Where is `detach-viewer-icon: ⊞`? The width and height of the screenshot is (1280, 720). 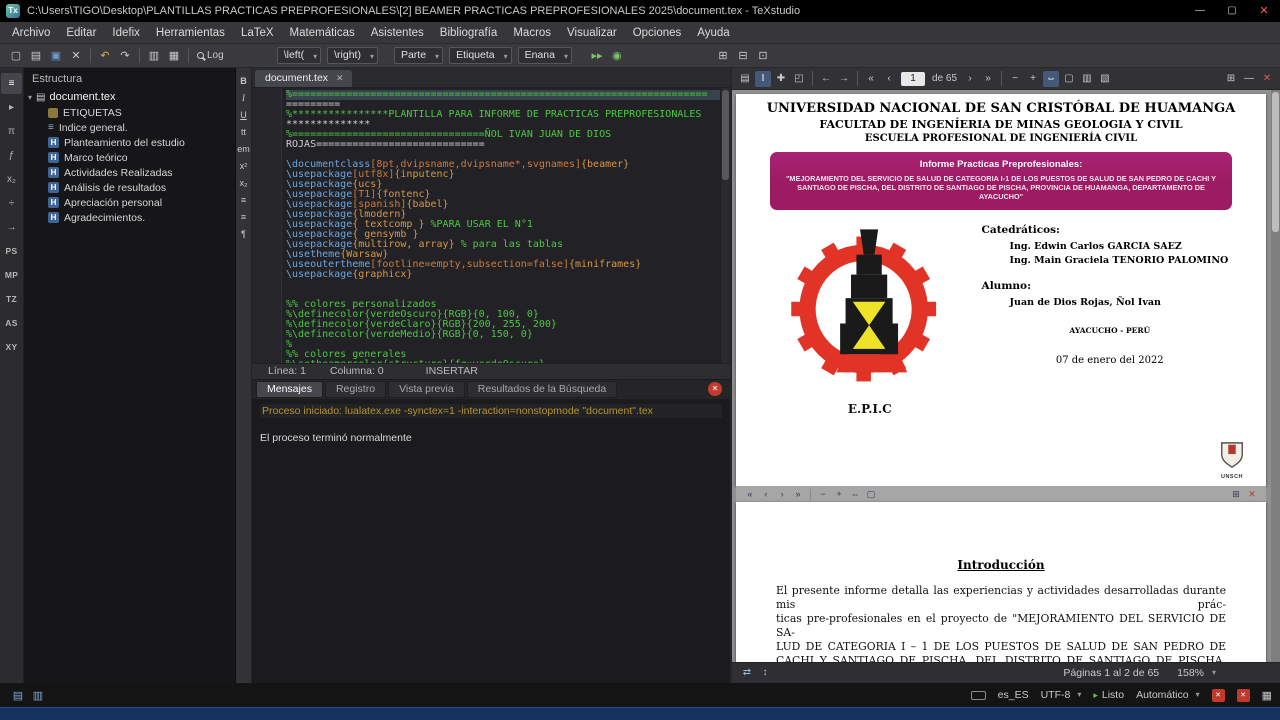 detach-viewer-icon: ⊞ is located at coordinates (1231, 79).